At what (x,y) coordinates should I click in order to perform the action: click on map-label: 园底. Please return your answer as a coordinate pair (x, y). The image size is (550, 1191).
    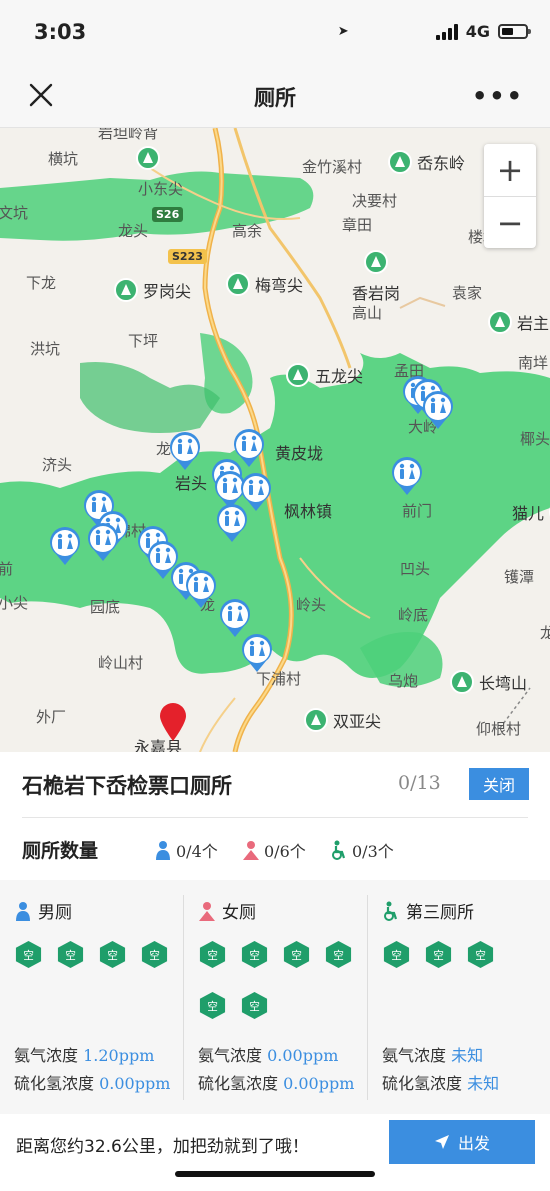
    Looking at the image, I should click on (105, 607).